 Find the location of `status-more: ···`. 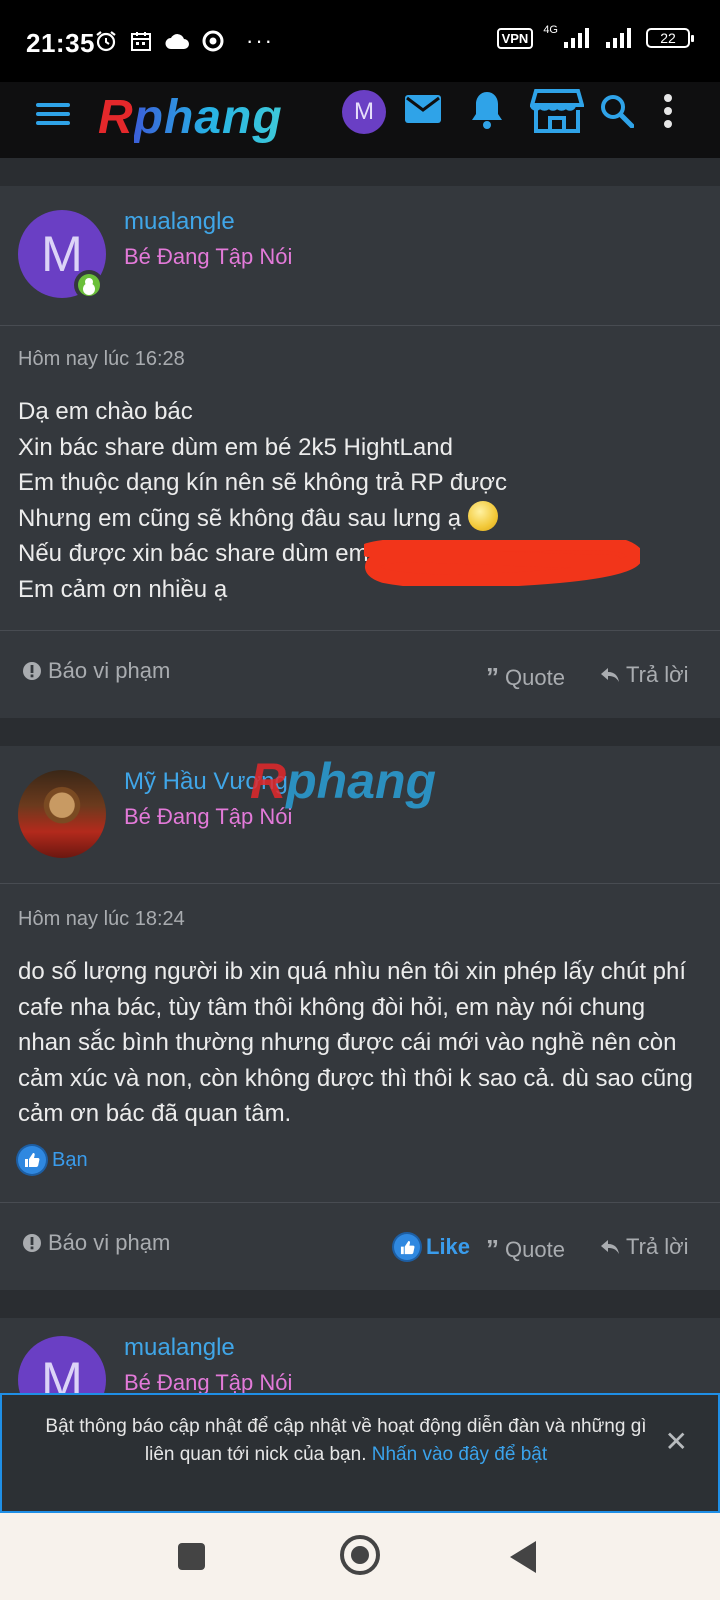

status-more: ··· is located at coordinates (260, 40).